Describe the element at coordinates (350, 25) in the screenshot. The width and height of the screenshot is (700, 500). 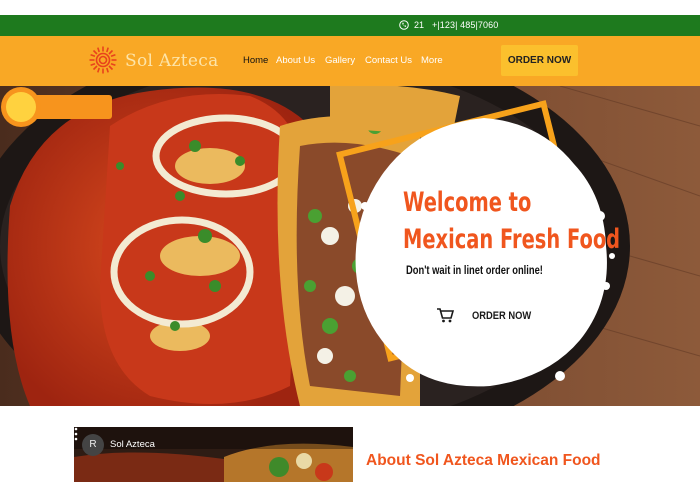
I see `contact-bar: 21 +|123| 485|7060` at that location.